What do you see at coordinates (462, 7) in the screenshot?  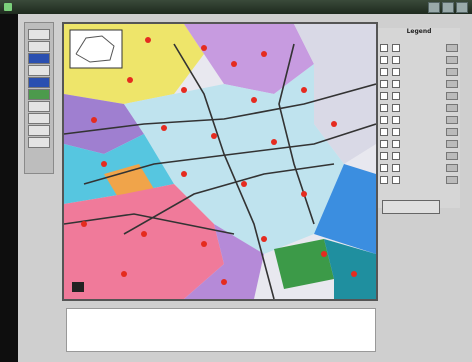 I see `close-button` at bounding box center [462, 7].